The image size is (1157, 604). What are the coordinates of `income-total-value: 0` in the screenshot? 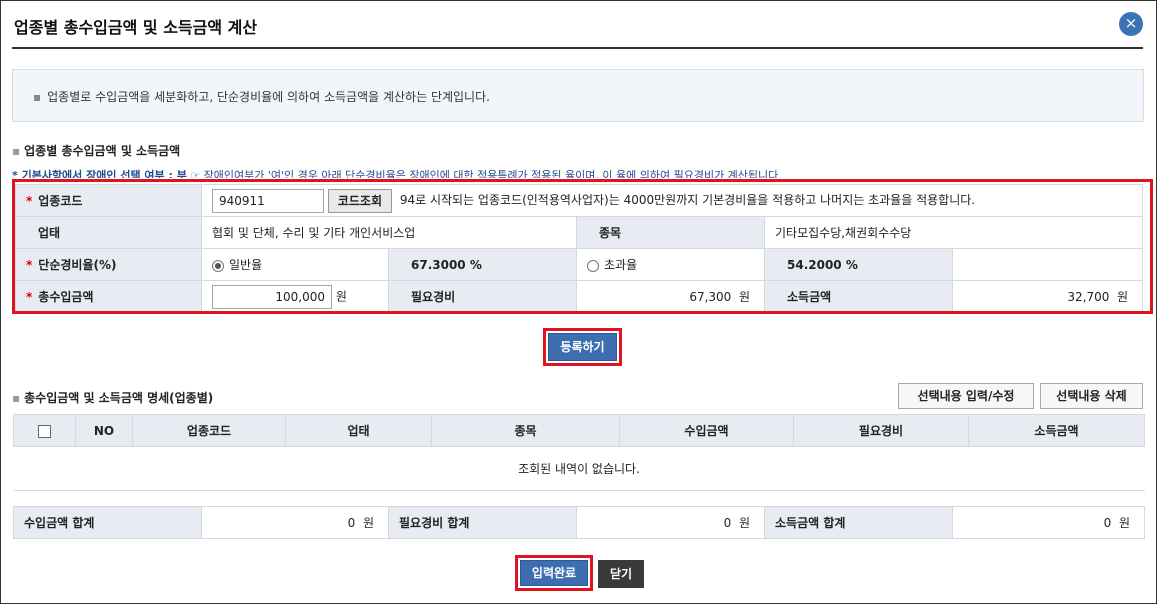 It's located at (351, 523).